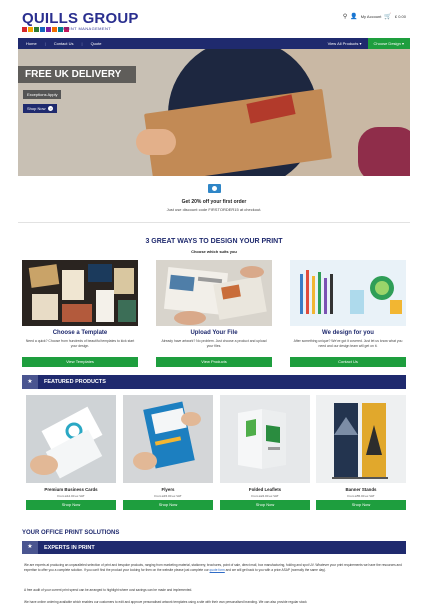  Describe the element at coordinates (361, 439) in the screenshot. I see `banner-stands-image` at that location.